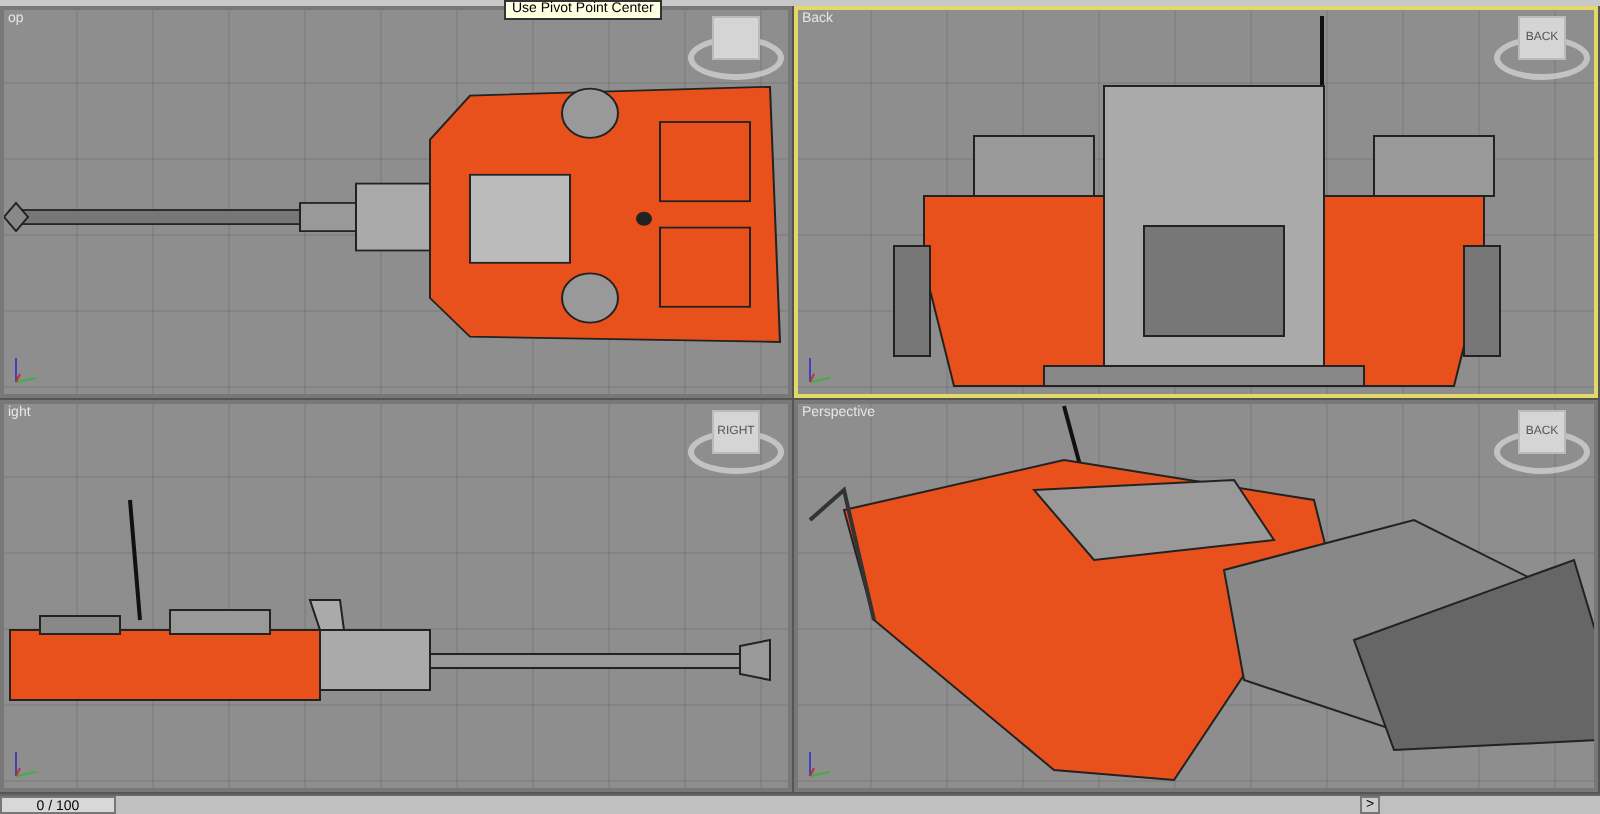  Describe the element at coordinates (736, 48) in the screenshot. I see `viewcube` at that location.